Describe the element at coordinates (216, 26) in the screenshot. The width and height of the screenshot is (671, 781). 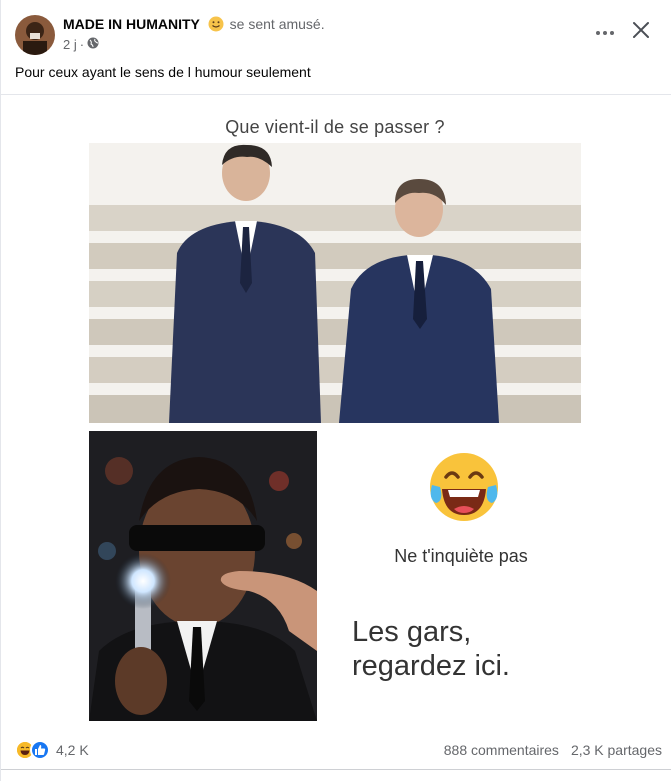
I see `slightly-smiling-emoji-icon` at that location.